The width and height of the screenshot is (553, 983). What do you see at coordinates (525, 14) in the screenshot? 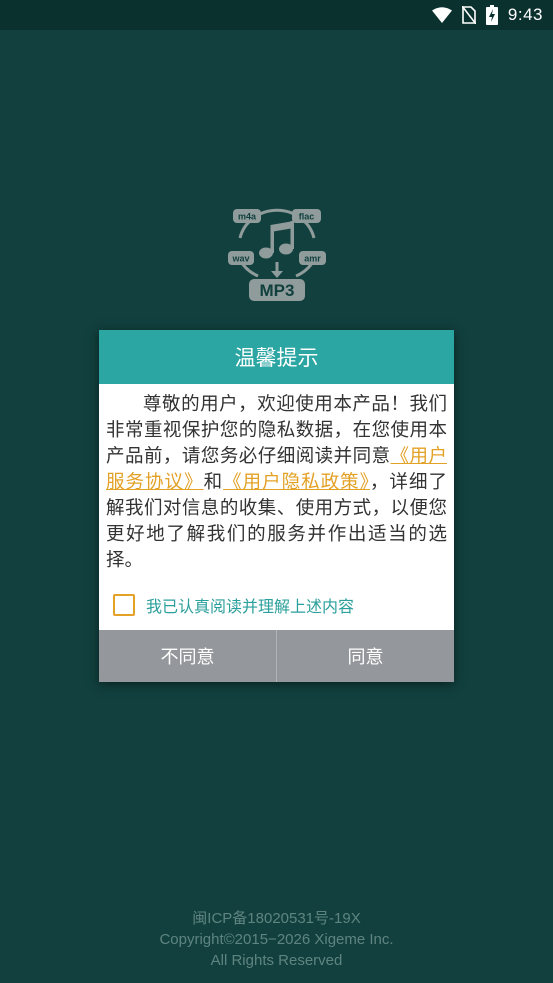
I see `status-time: 9:43` at bounding box center [525, 14].